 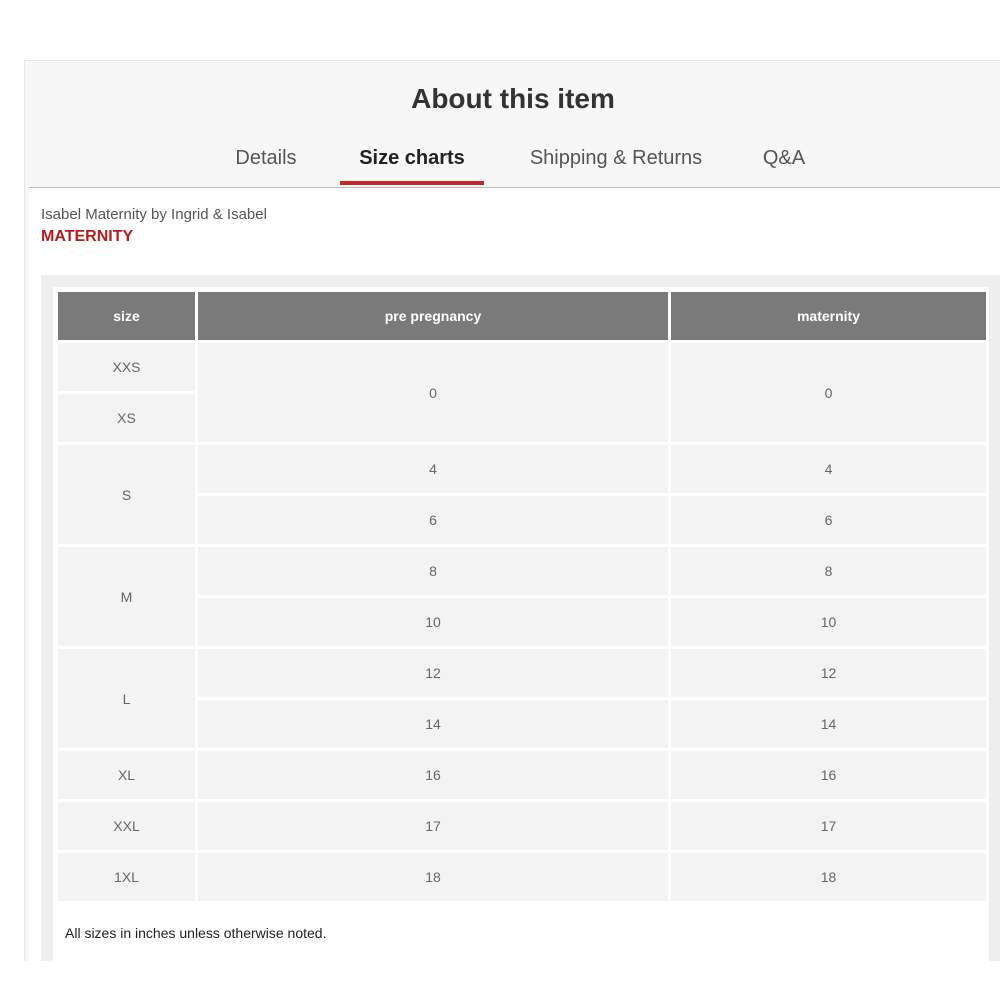 I want to click on pre-pregnancy-cell: 4, so click(x=433, y=469).